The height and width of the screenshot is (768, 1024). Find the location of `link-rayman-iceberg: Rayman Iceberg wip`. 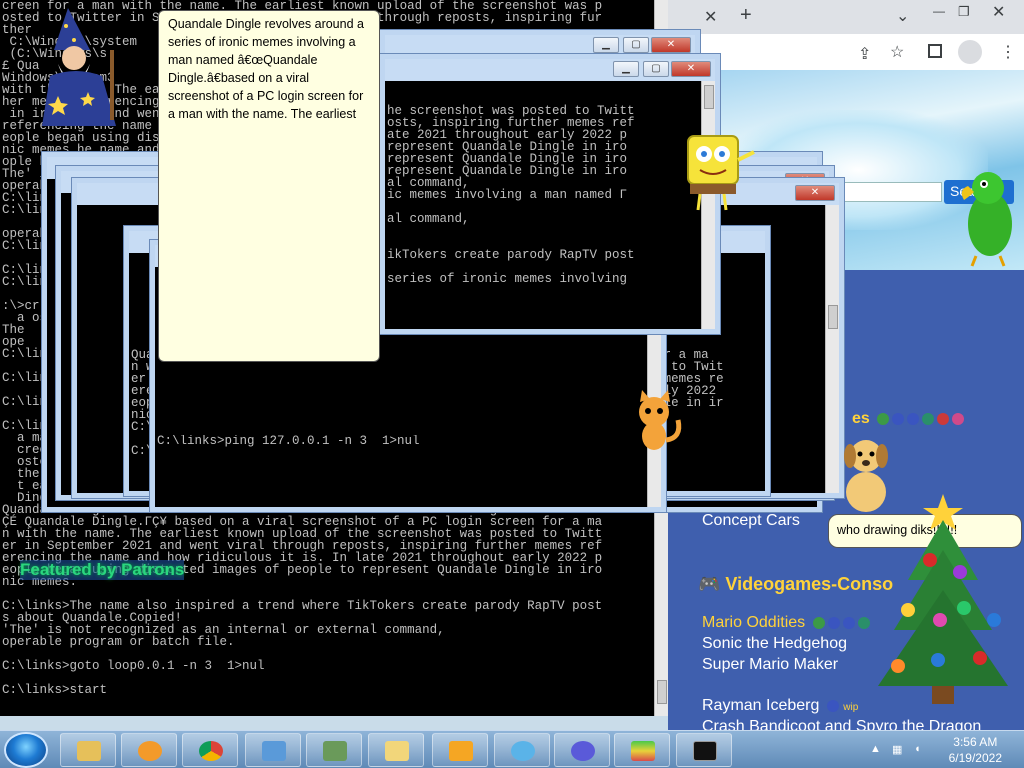

link-rayman-iceberg: Rayman Iceberg wip is located at coordinates (780, 706).